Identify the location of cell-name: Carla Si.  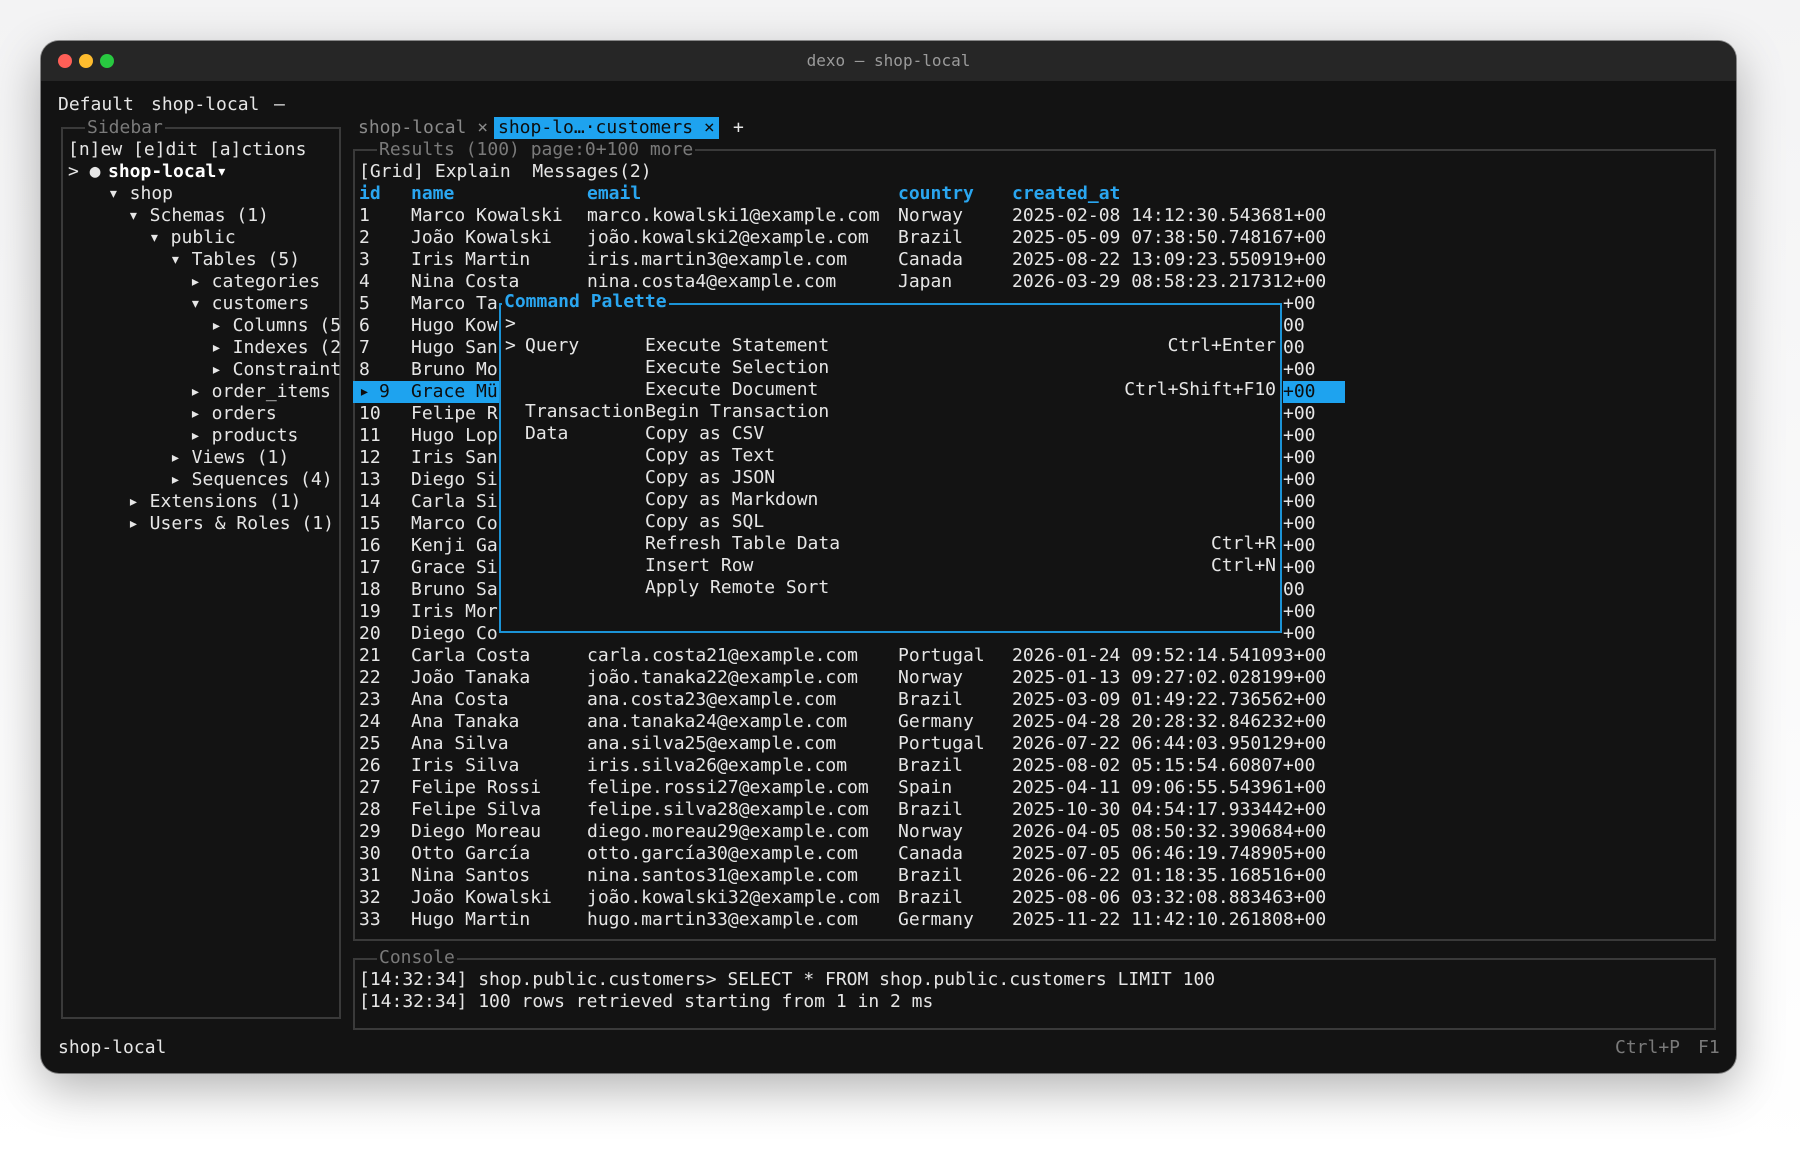
(454, 501).